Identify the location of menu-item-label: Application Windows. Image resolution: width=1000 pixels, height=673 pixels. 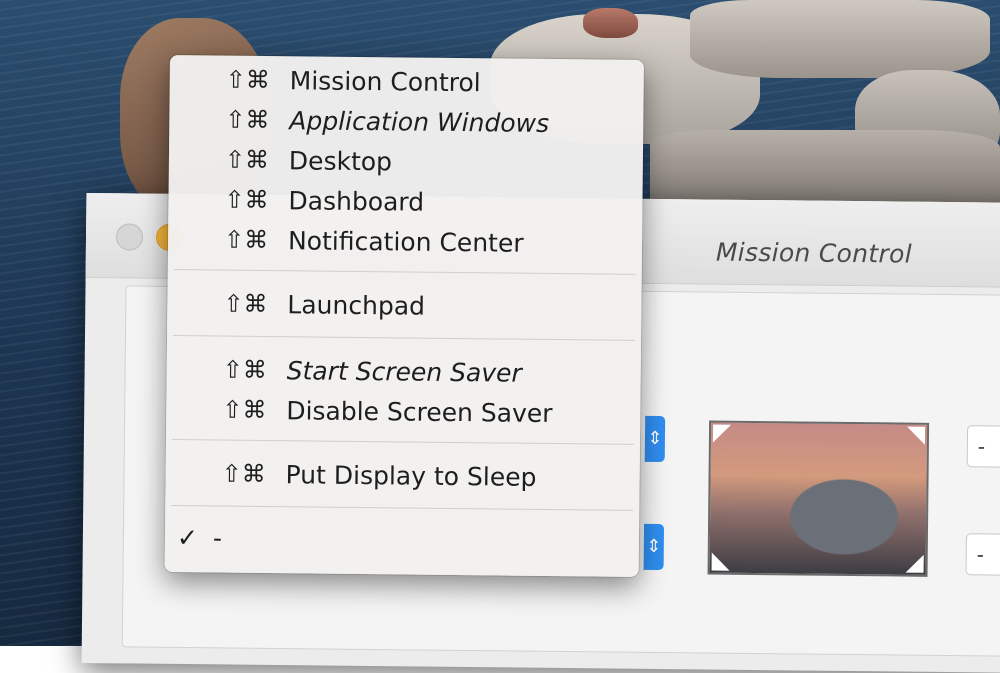
(419, 121).